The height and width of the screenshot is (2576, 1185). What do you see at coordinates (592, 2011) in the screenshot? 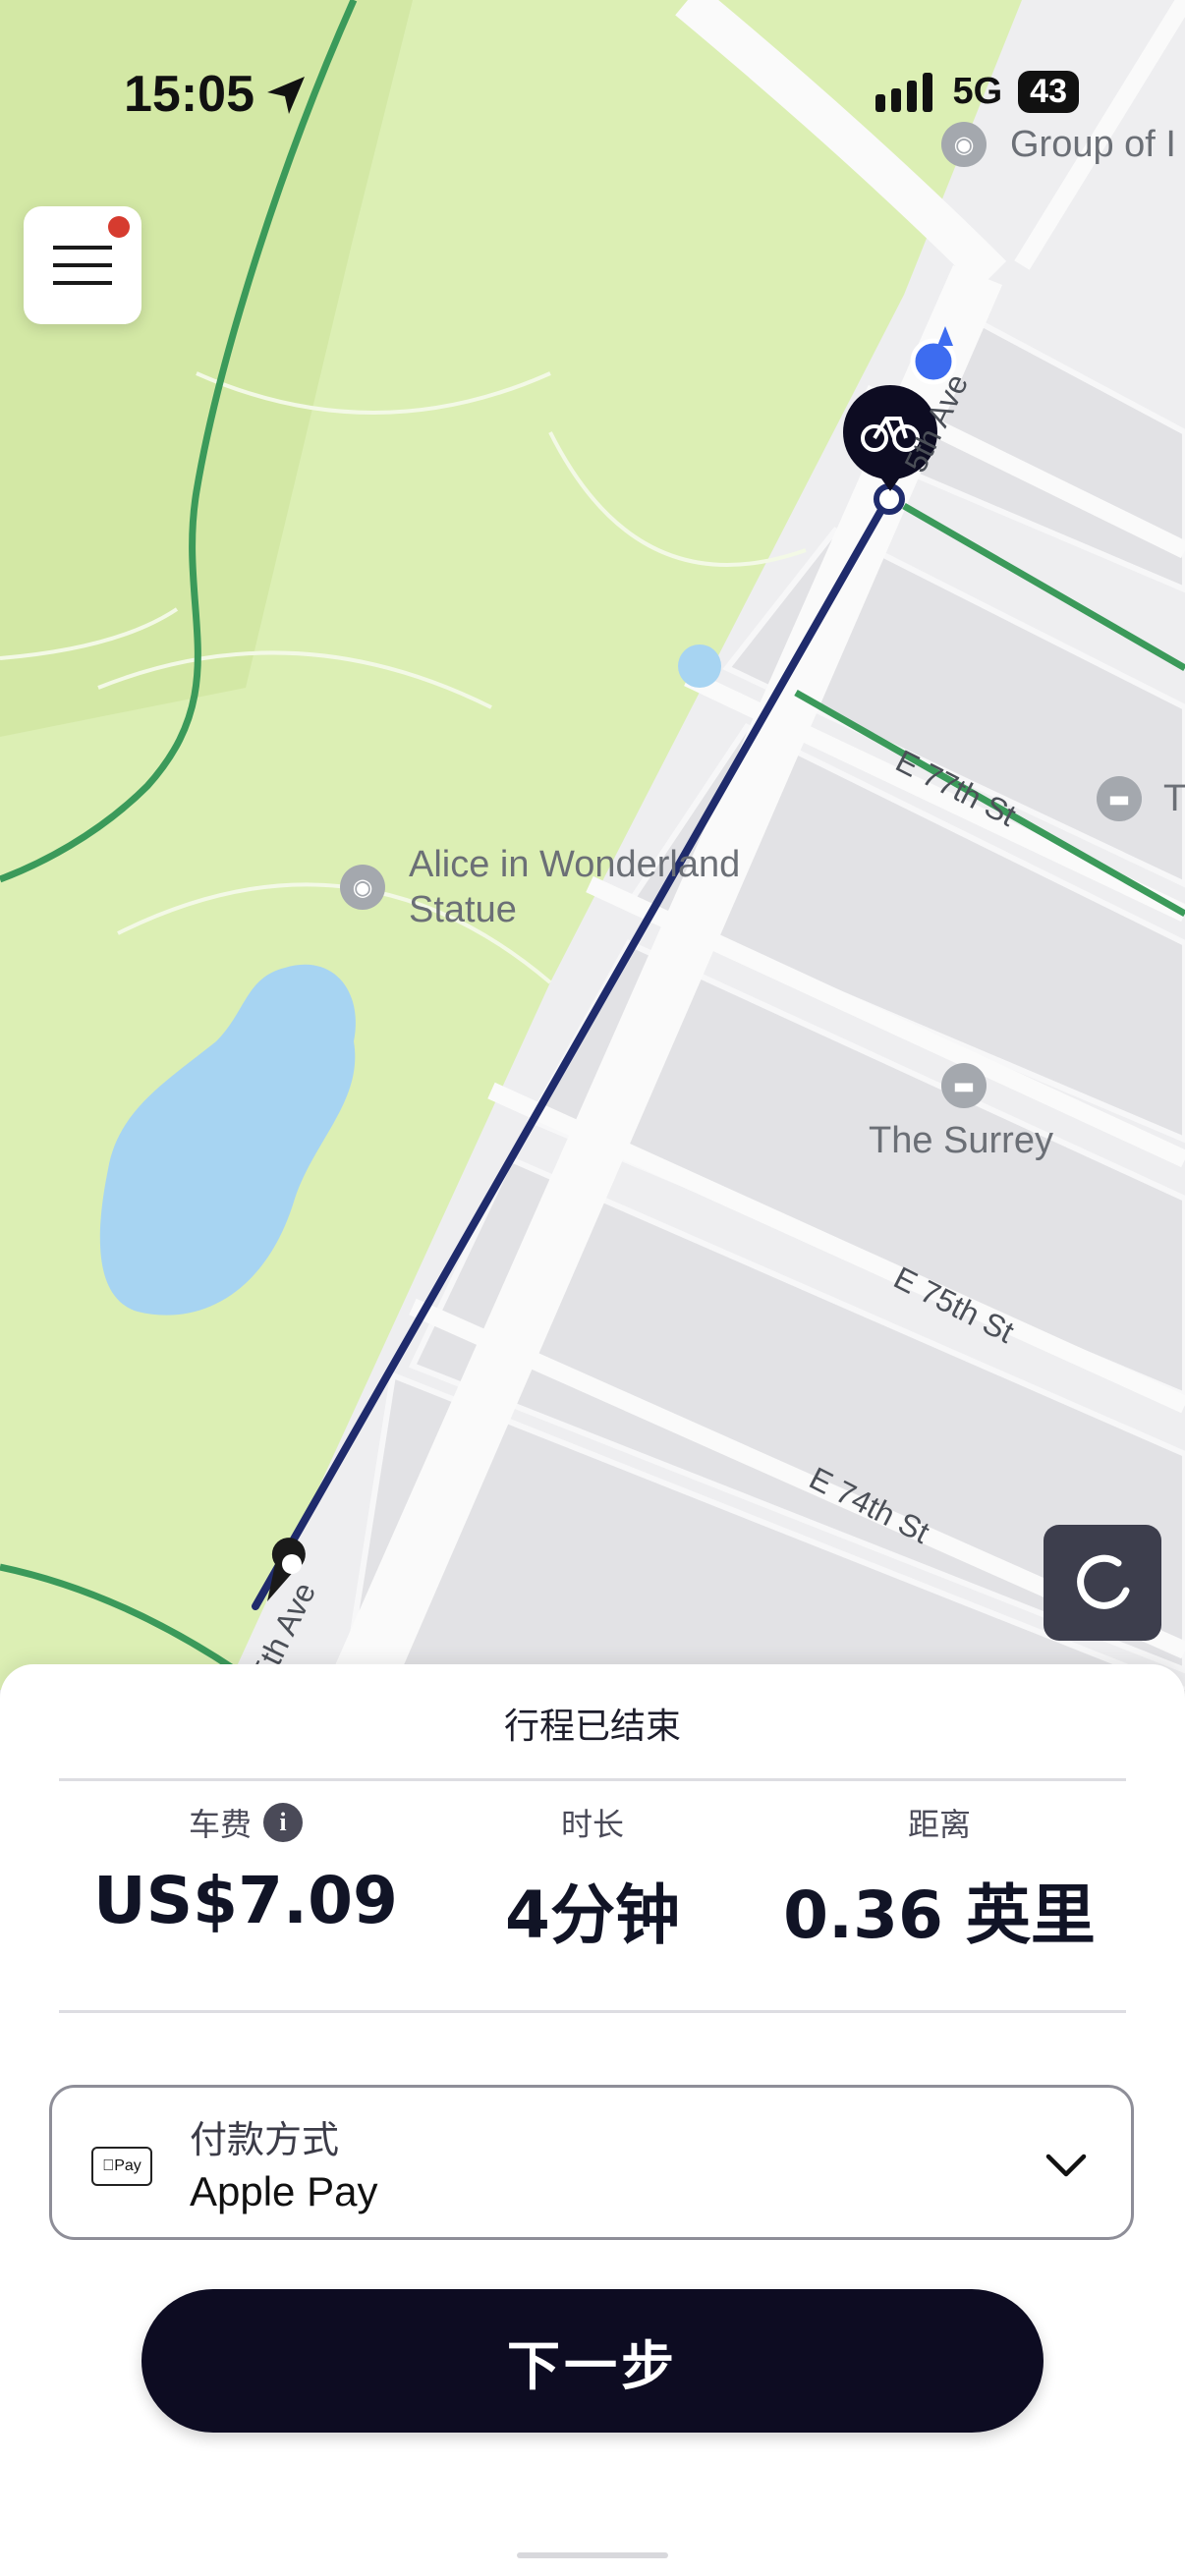
I see `divider-bottom` at bounding box center [592, 2011].